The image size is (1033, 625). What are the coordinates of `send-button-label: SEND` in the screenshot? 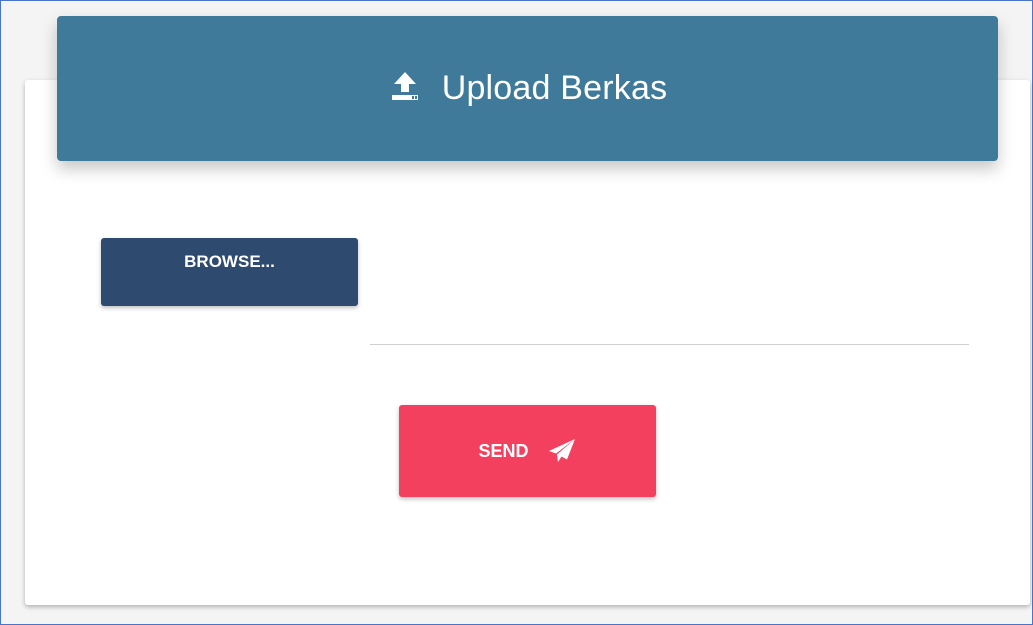 It's located at (503, 450).